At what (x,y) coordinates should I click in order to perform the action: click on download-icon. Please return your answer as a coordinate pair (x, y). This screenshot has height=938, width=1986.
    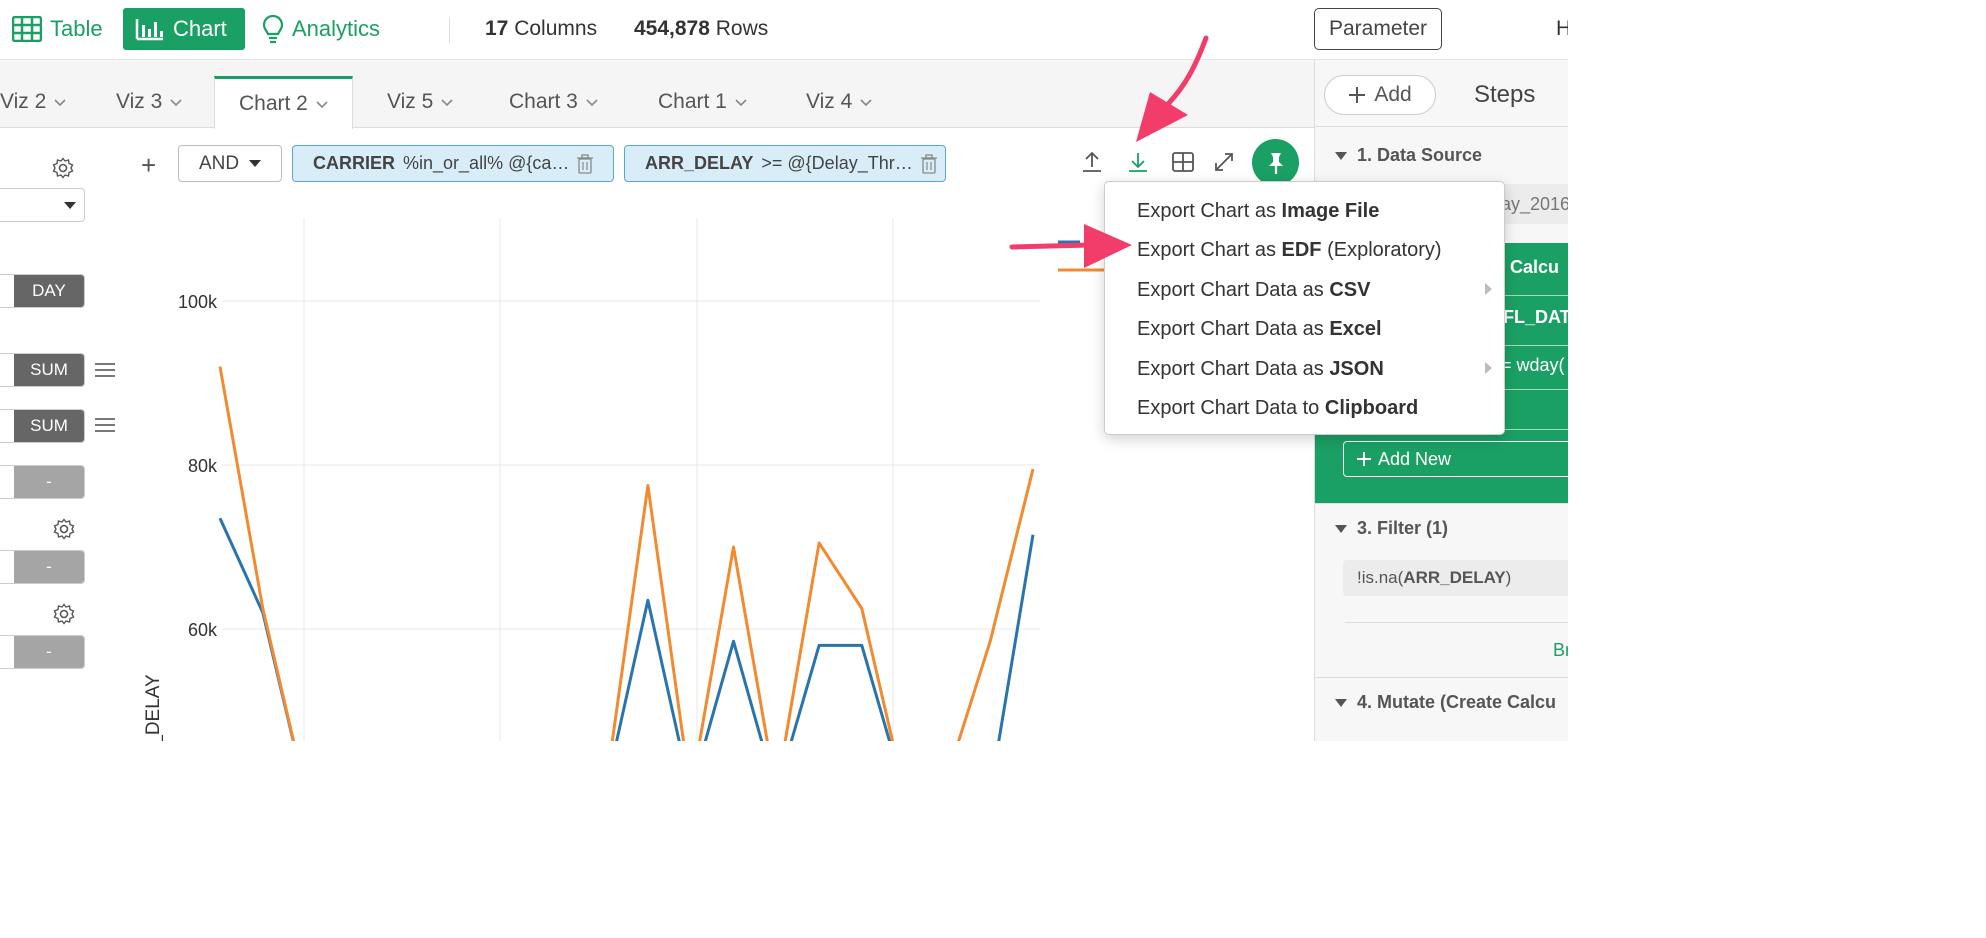
    Looking at the image, I should click on (1138, 162).